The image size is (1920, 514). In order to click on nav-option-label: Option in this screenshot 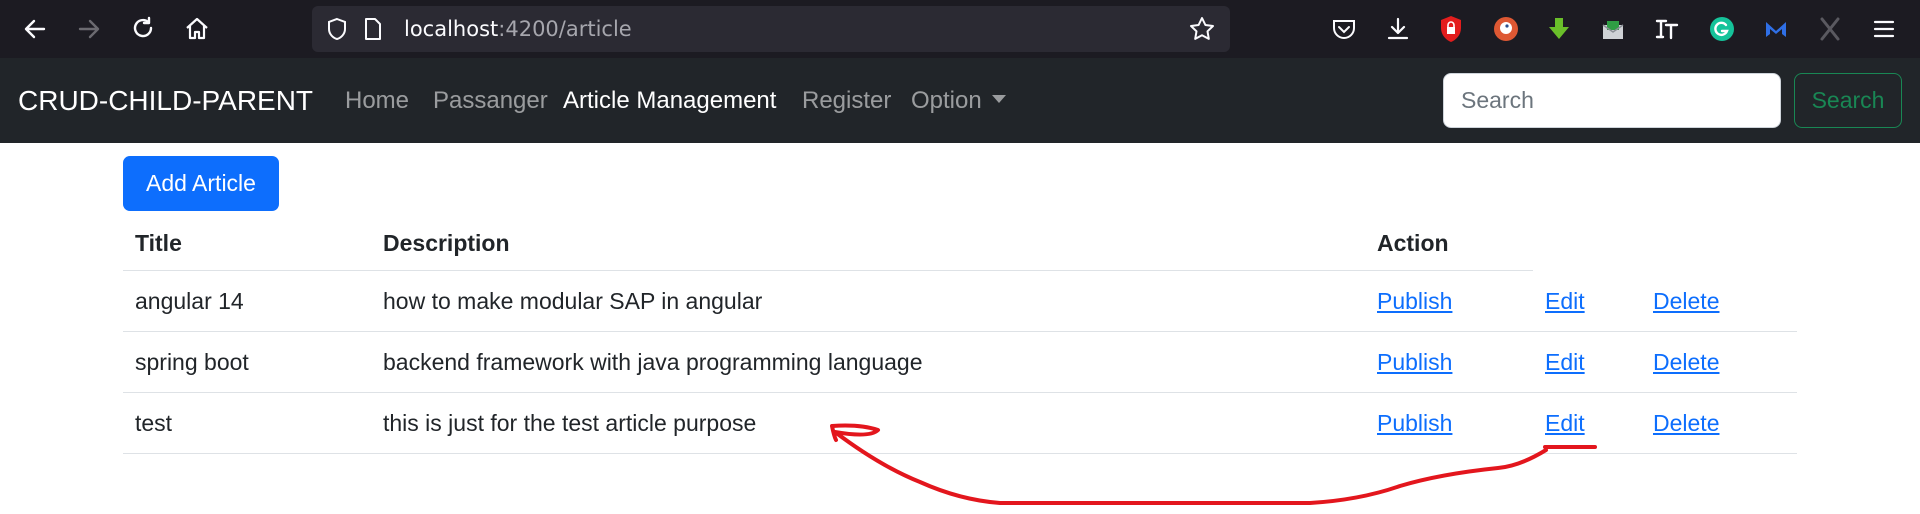, I will do `click(946, 100)`.